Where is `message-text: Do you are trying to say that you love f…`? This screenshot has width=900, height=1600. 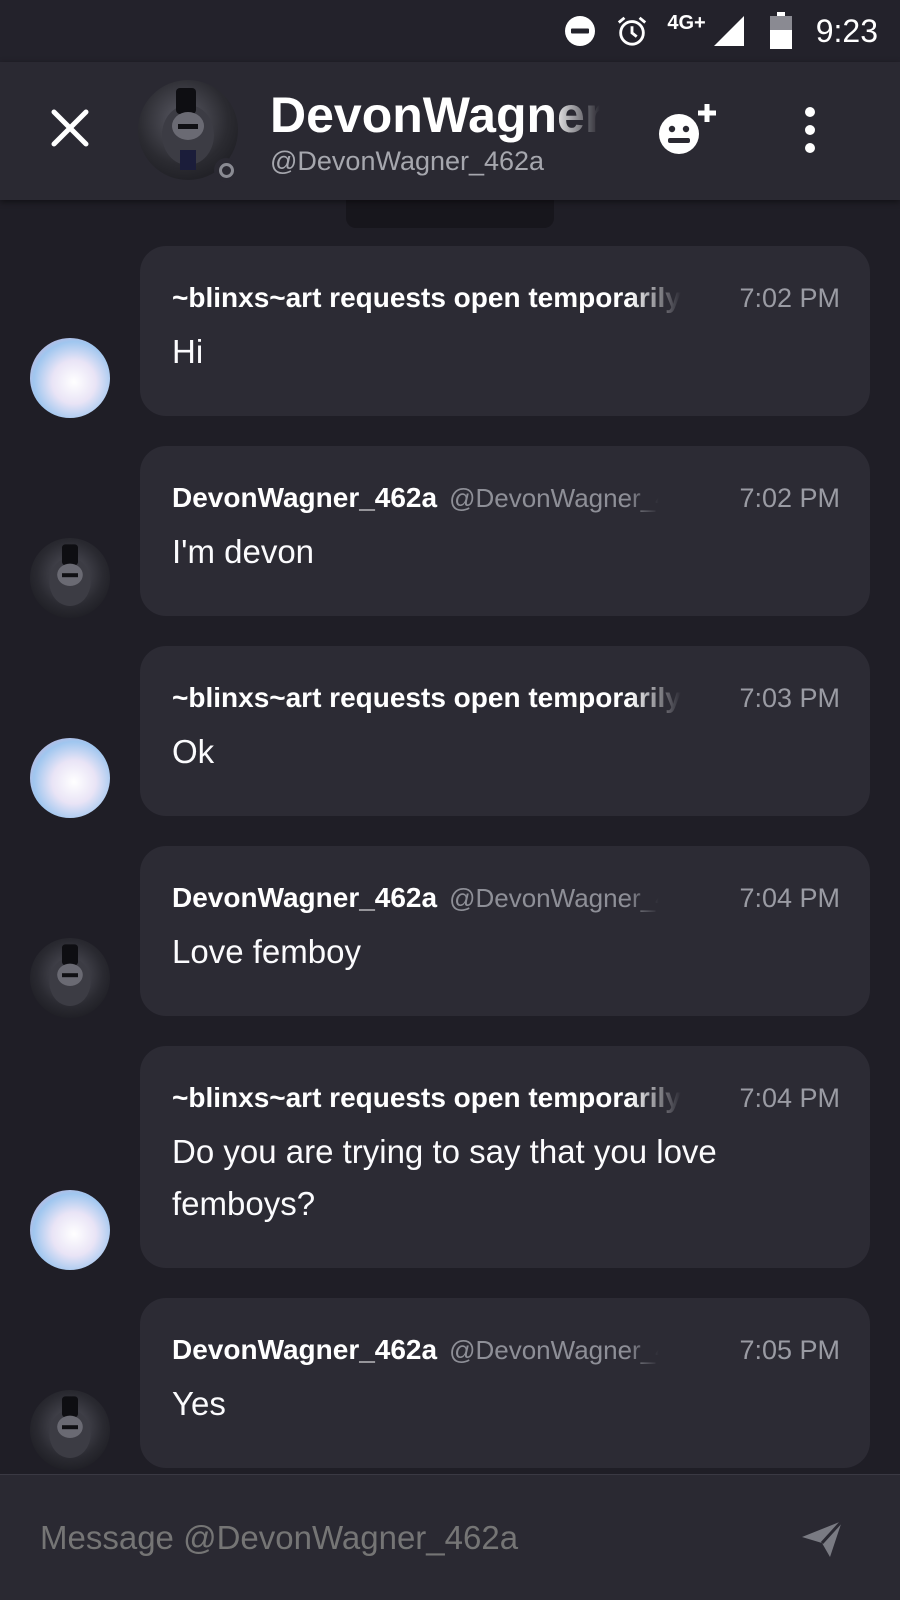 message-text: Do you are trying to say that you love f… is located at coordinates (444, 1177).